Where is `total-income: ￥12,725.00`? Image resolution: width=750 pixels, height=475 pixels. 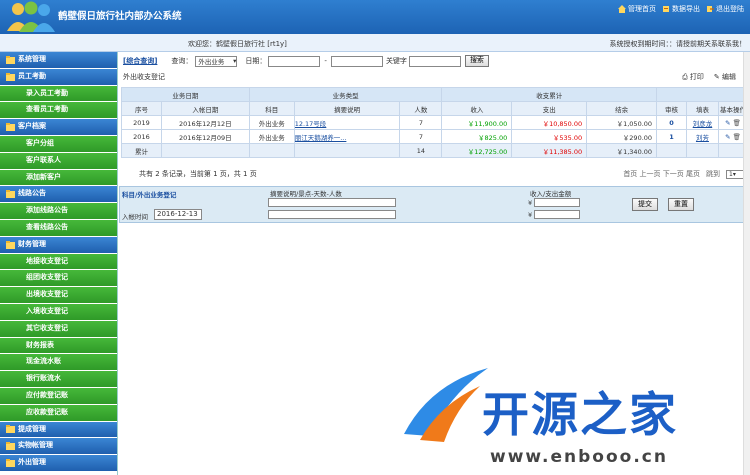 total-income: ￥12,725.00 is located at coordinates (477, 150).